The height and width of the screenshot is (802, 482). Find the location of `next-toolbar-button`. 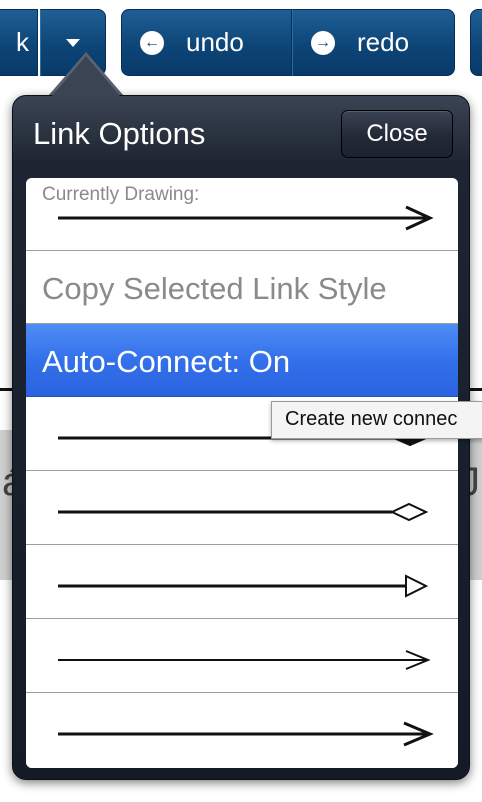

next-toolbar-button is located at coordinates (476, 42).